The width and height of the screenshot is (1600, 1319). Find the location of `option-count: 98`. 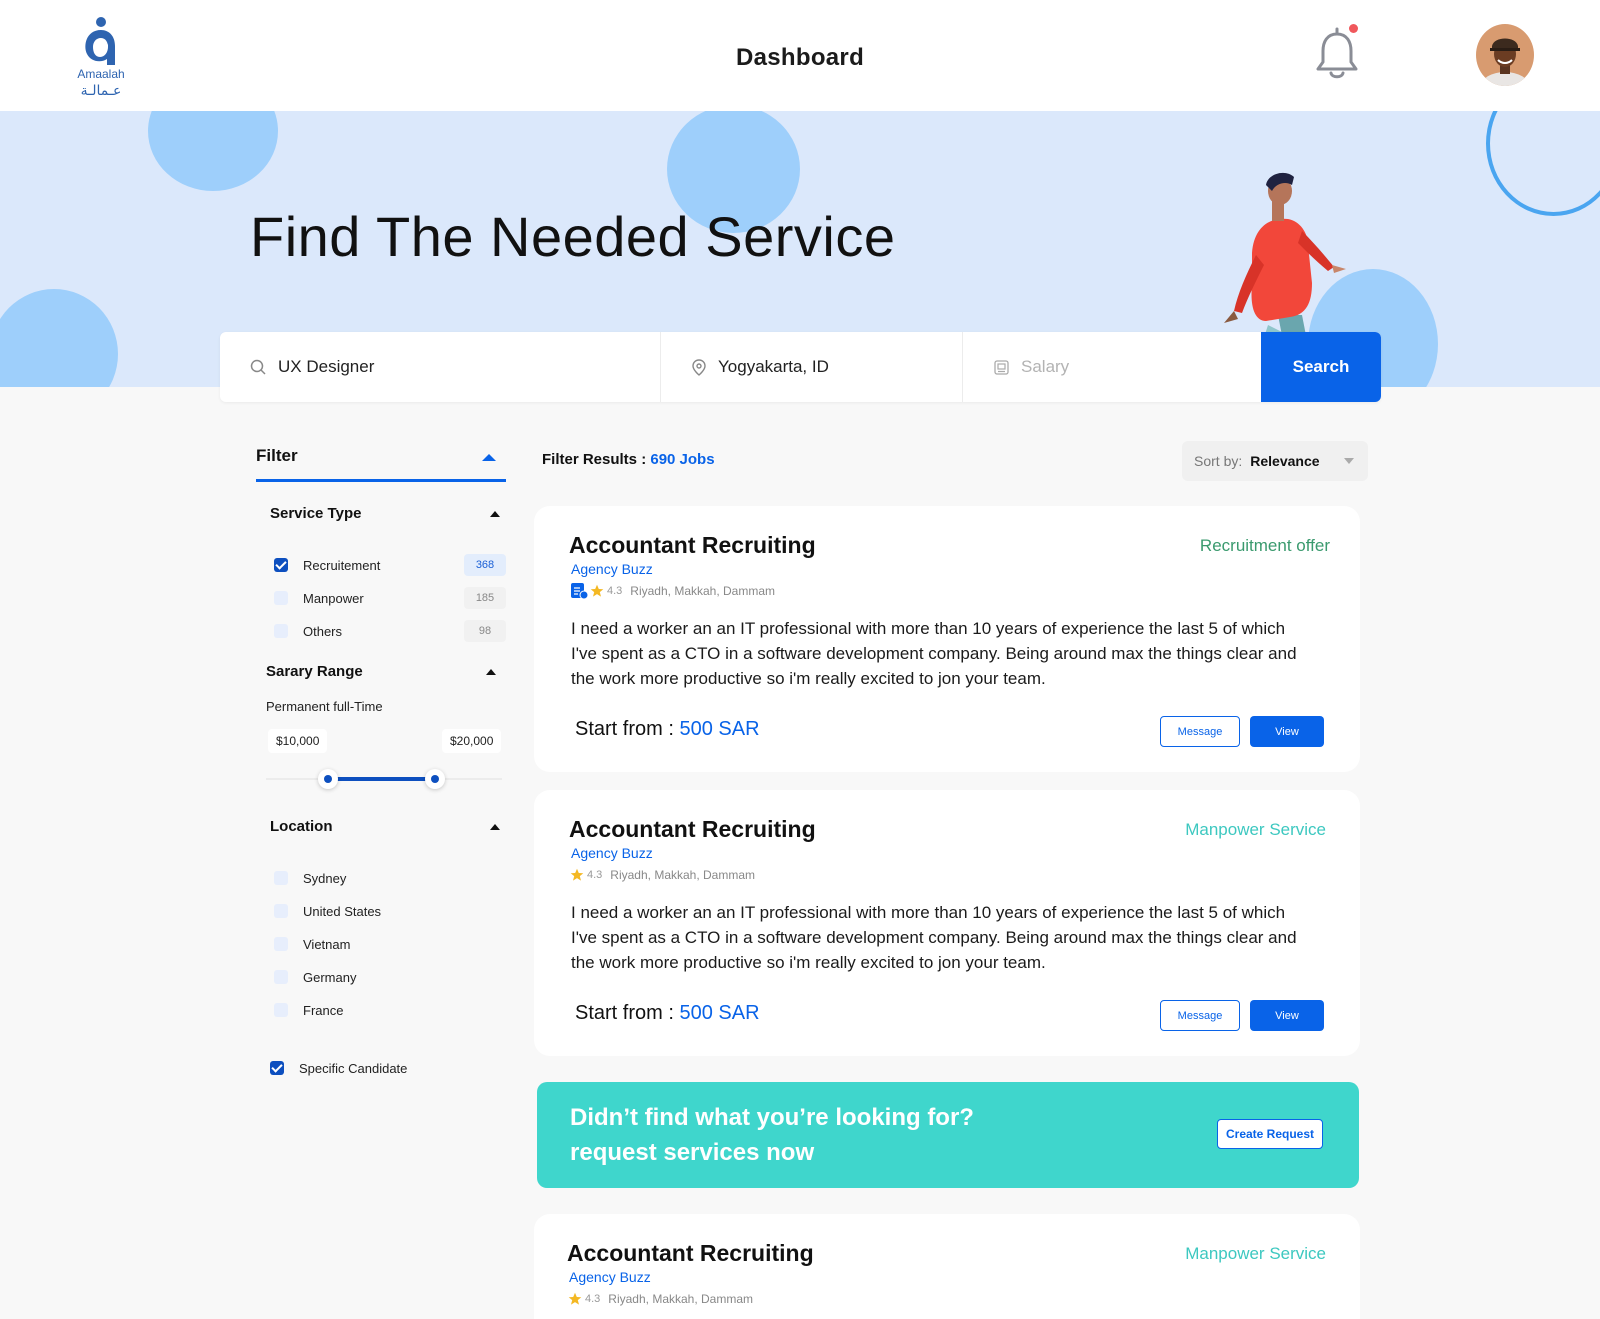

option-count: 98 is located at coordinates (485, 631).